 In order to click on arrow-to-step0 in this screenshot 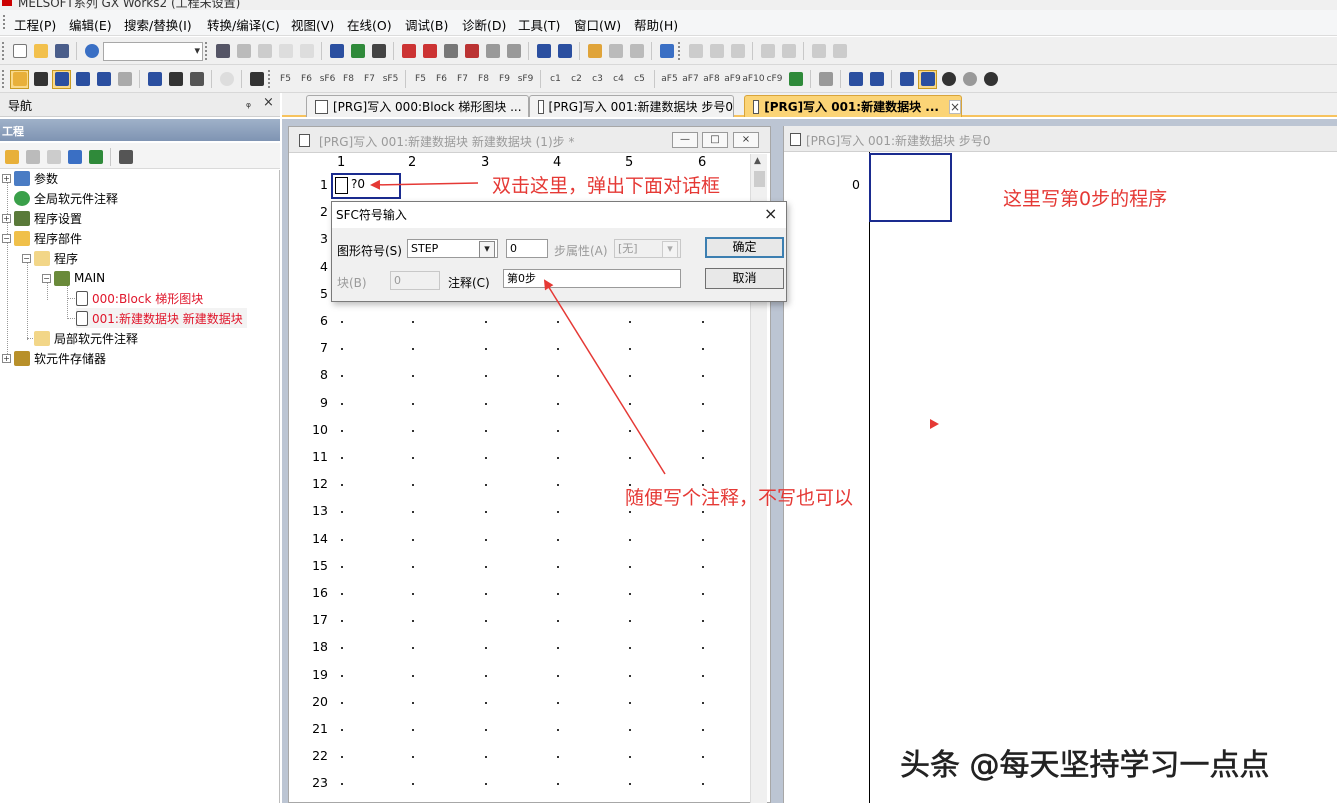, I will do `click(424, 184)`.